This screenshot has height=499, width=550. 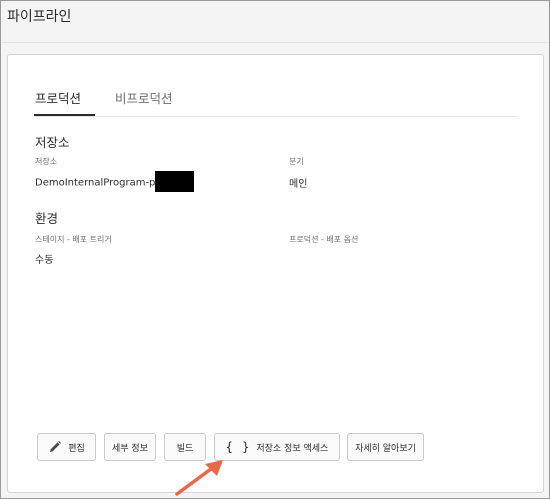 What do you see at coordinates (199, 478) in the screenshot?
I see `annotation-arrow-icon` at bounding box center [199, 478].